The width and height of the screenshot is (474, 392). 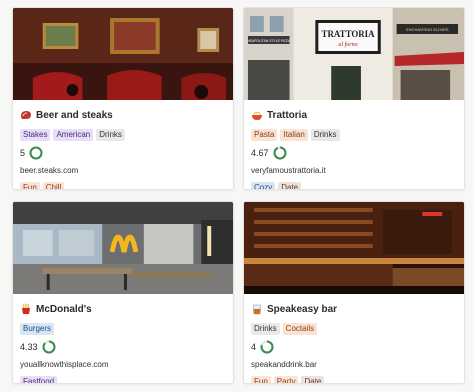 I want to click on cuisine-tags: Burgers, so click(x=123, y=329).